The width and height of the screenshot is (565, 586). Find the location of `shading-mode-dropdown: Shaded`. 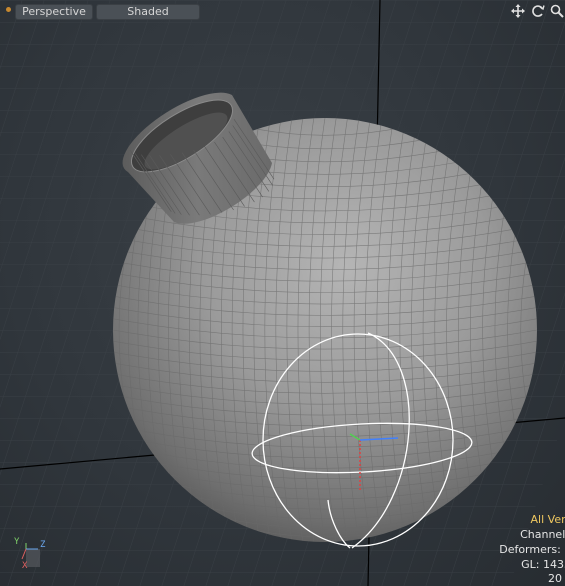

shading-mode-dropdown: Shaded is located at coordinates (148, 12).